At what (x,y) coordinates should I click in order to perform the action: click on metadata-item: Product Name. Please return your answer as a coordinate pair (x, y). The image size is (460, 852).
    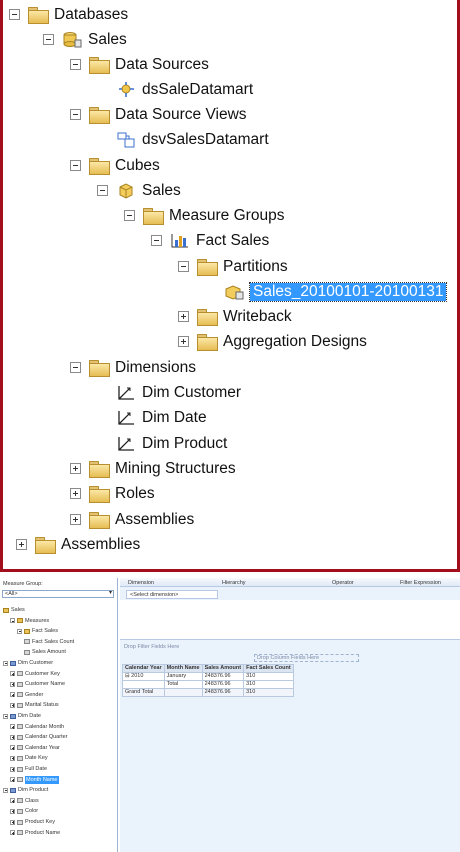
    Looking at the image, I should click on (35, 833).